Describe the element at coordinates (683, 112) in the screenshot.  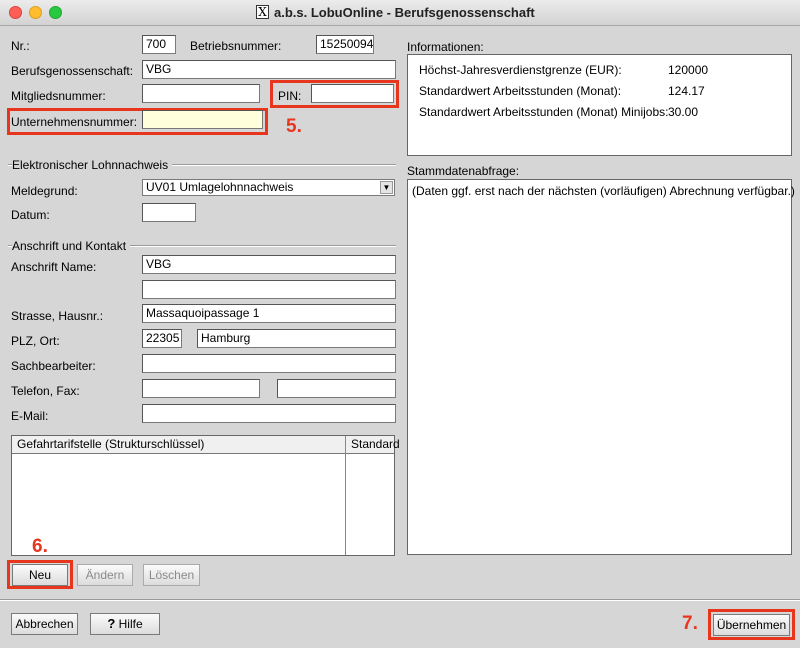
I see `info-value-minijobs: 30.00` at that location.